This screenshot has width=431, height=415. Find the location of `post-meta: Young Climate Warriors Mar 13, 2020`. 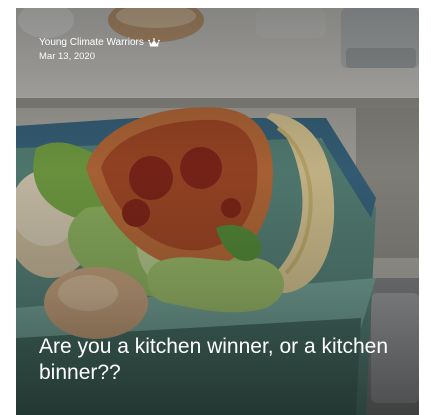

post-meta: Young Climate Warriors Mar 13, 2020 is located at coordinates (99, 49).